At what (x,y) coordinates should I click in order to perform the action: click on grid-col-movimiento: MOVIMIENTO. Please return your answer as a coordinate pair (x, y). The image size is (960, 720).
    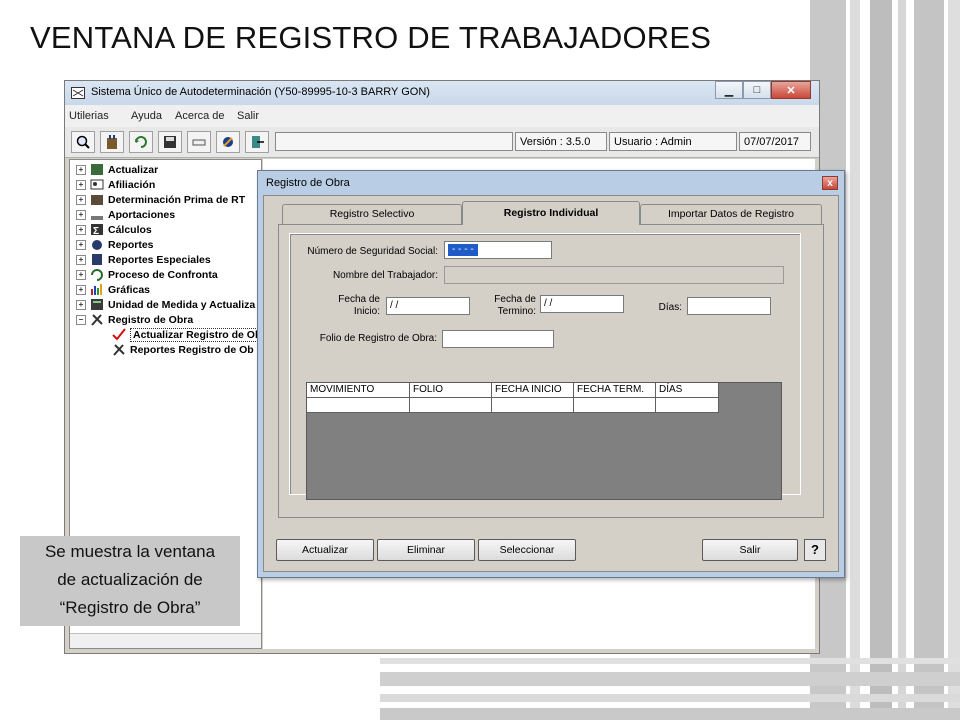
    Looking at the image, I should click on (358, 390).